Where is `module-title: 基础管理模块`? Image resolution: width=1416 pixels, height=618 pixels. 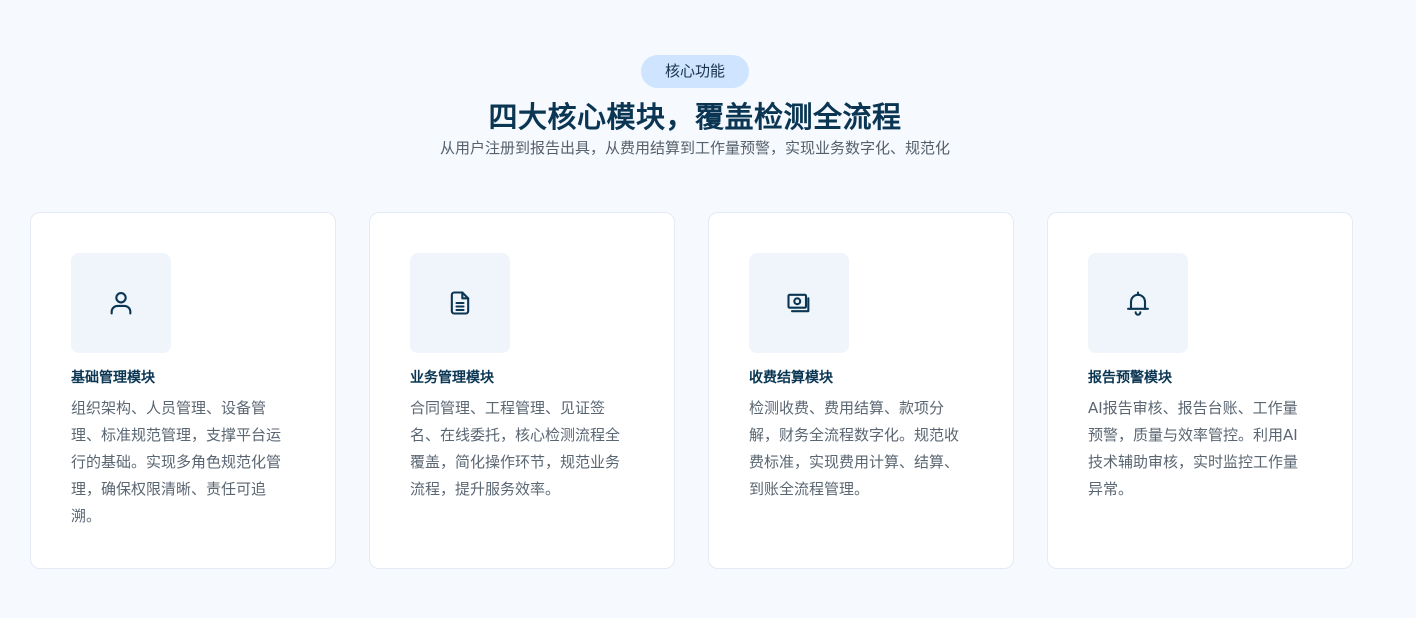 module-title: 基础管理模块 is located at coordinates (113, 378).